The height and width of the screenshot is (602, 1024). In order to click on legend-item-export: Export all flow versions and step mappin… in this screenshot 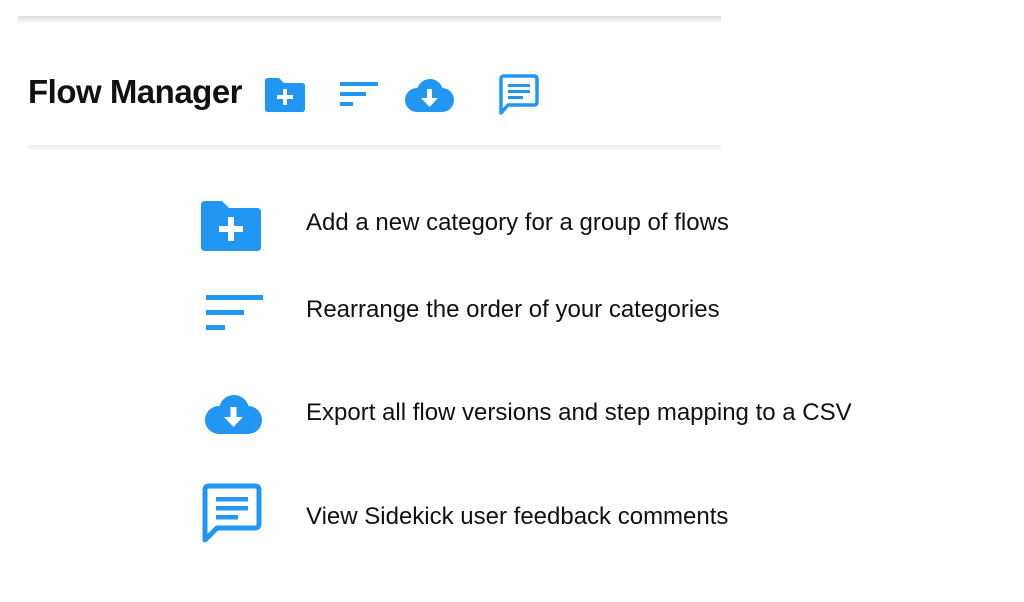, I will do `click(512, 415)`.